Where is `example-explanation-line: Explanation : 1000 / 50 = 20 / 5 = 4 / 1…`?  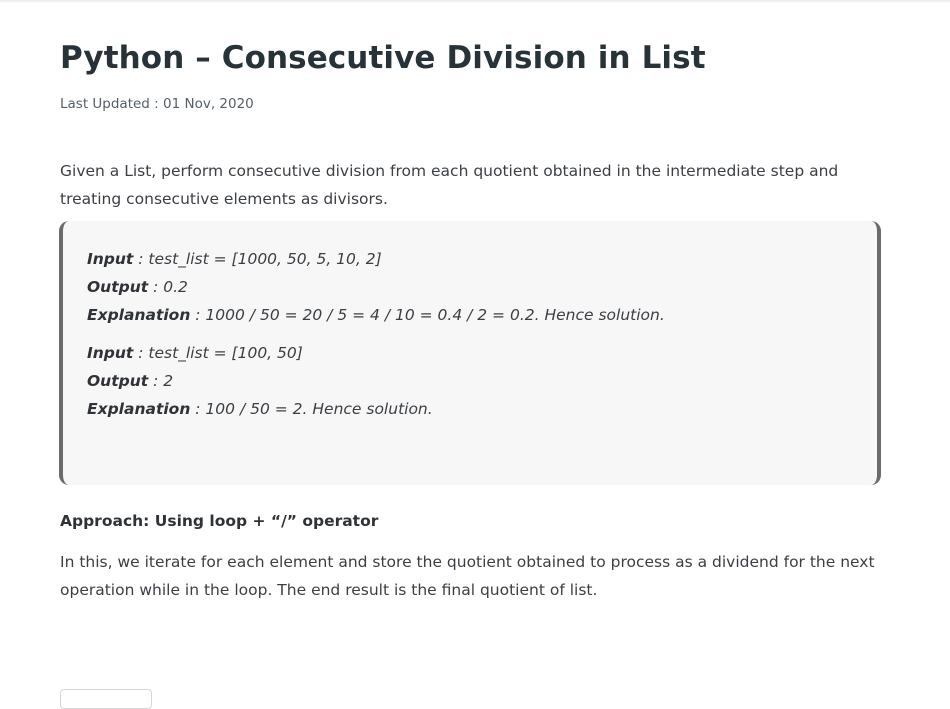
example-explanation-line: Explanation : 1000 / 50 = 20 / 5 = 4 / 1… is located at coordinates (376, 315).